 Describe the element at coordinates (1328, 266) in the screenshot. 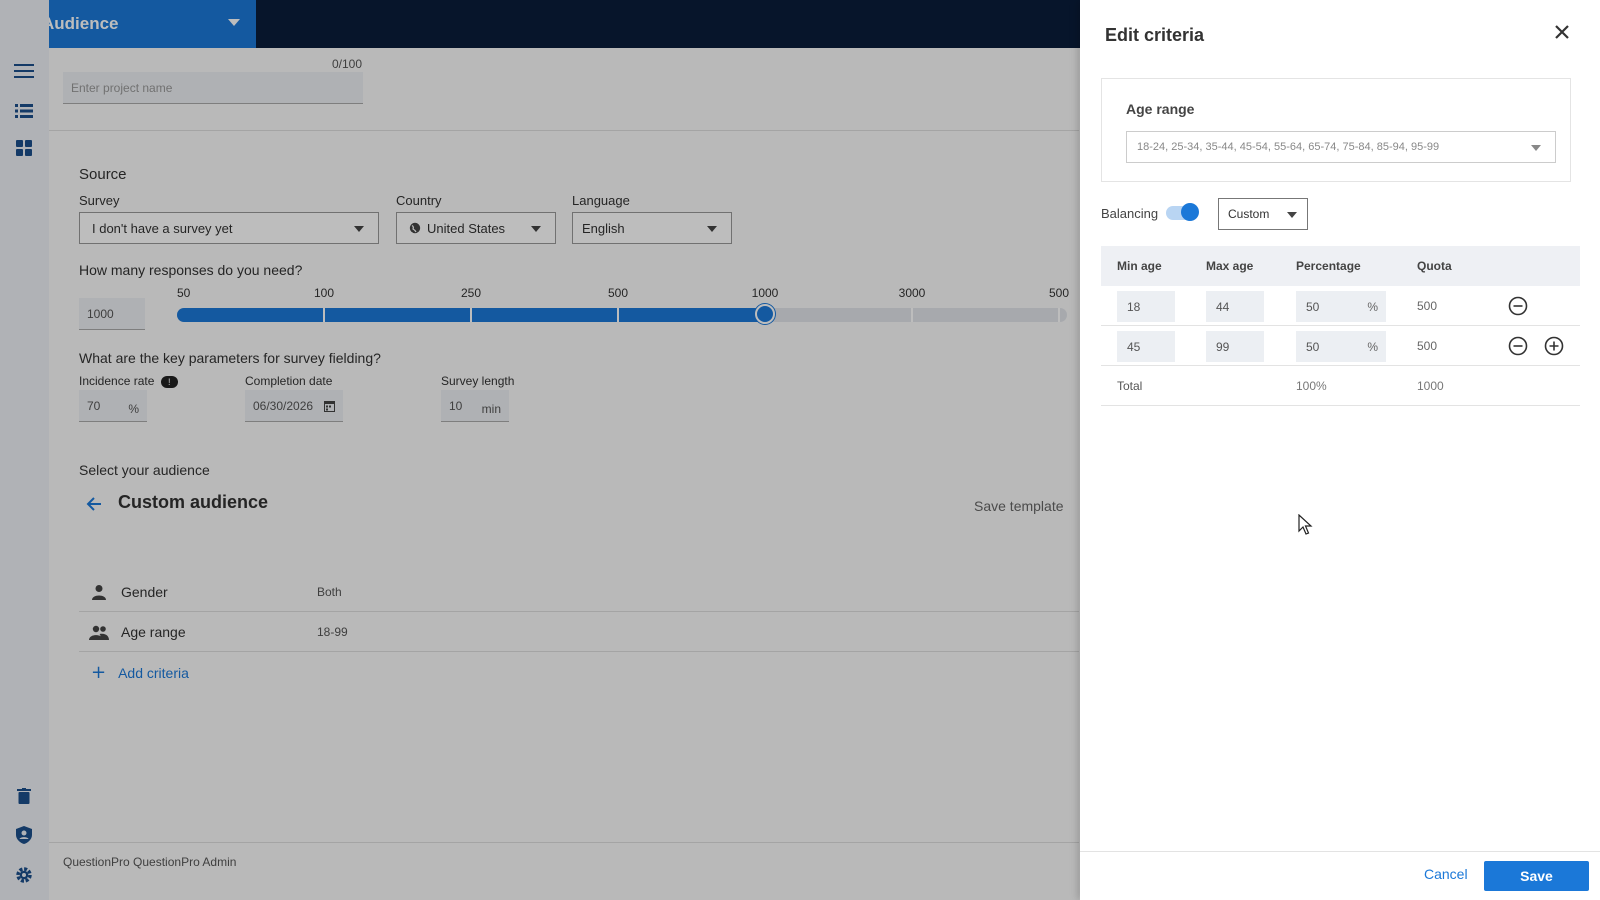

I see `header-percentage: Percentage` at that location.